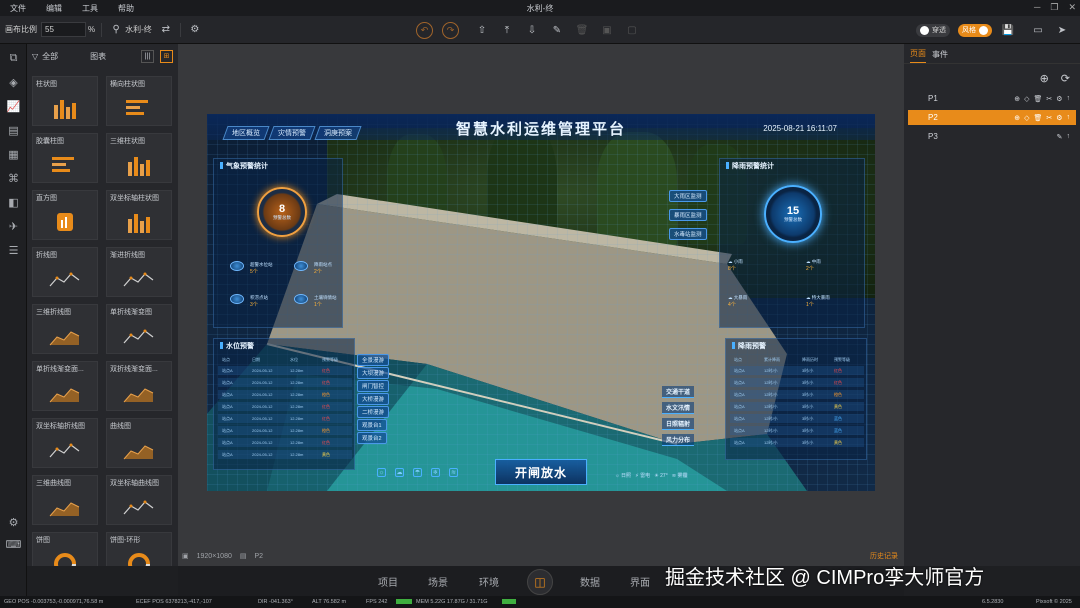 The height and width of the screenshot is (608, 1080). I want to click on inventory-icon: ☰, so click(13, 250).